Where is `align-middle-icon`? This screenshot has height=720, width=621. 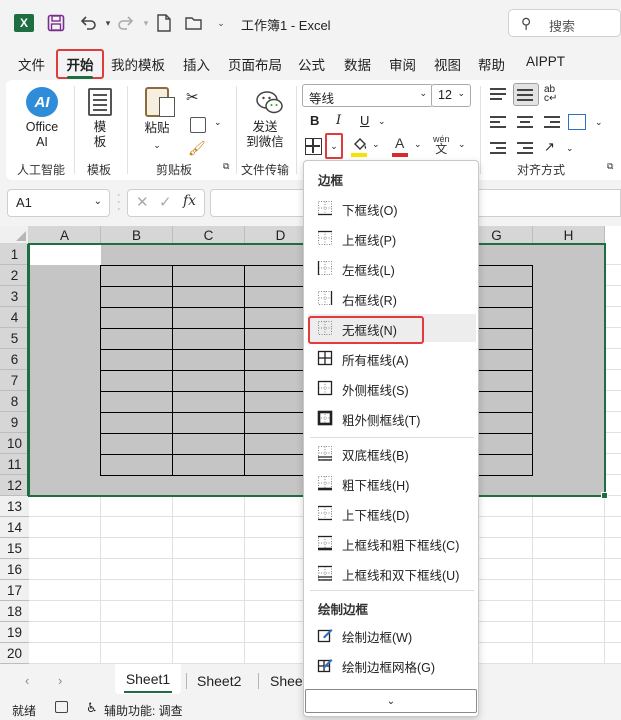 align-middle-icon is located at coordinates (526, 95).